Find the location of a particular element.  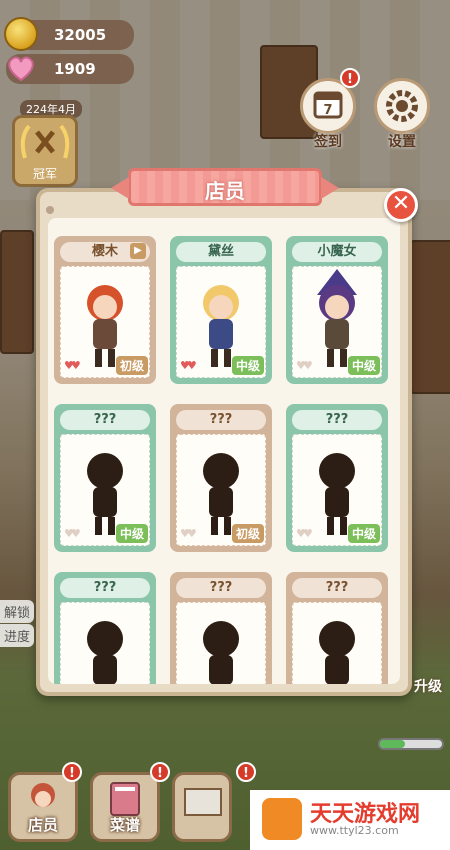

panel-pin-dot is located at coordinates (50, 210).